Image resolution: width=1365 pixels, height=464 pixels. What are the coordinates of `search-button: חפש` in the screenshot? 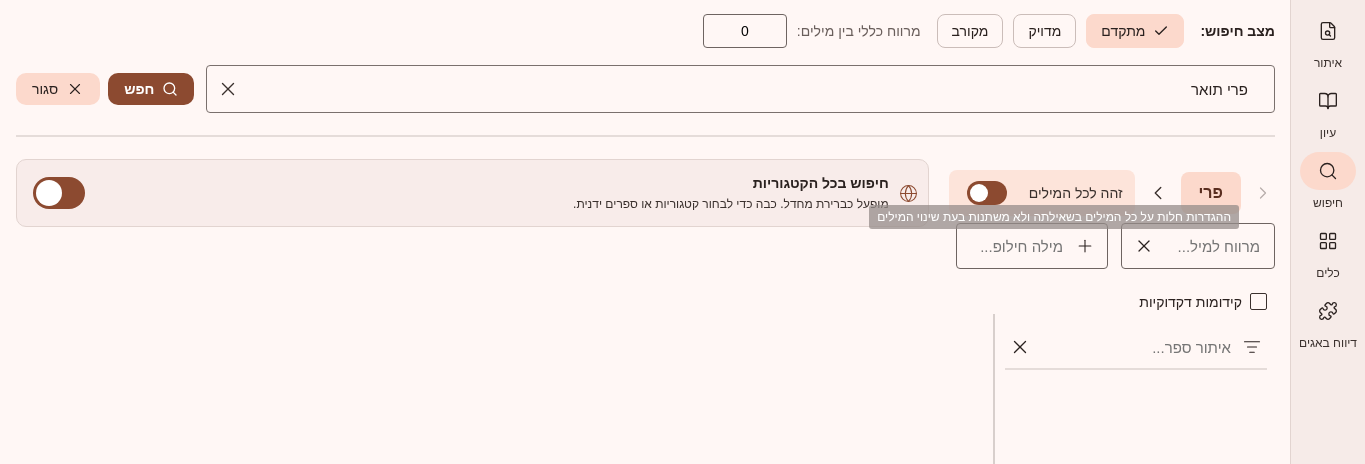 It's located at (151, 89).